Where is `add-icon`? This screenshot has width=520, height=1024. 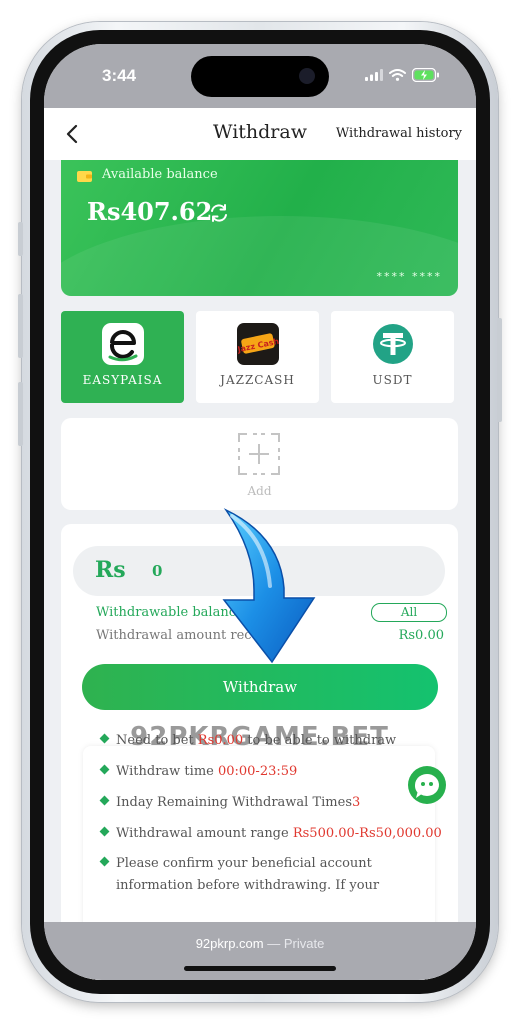 add-icon is located at coordinates (259, 454).